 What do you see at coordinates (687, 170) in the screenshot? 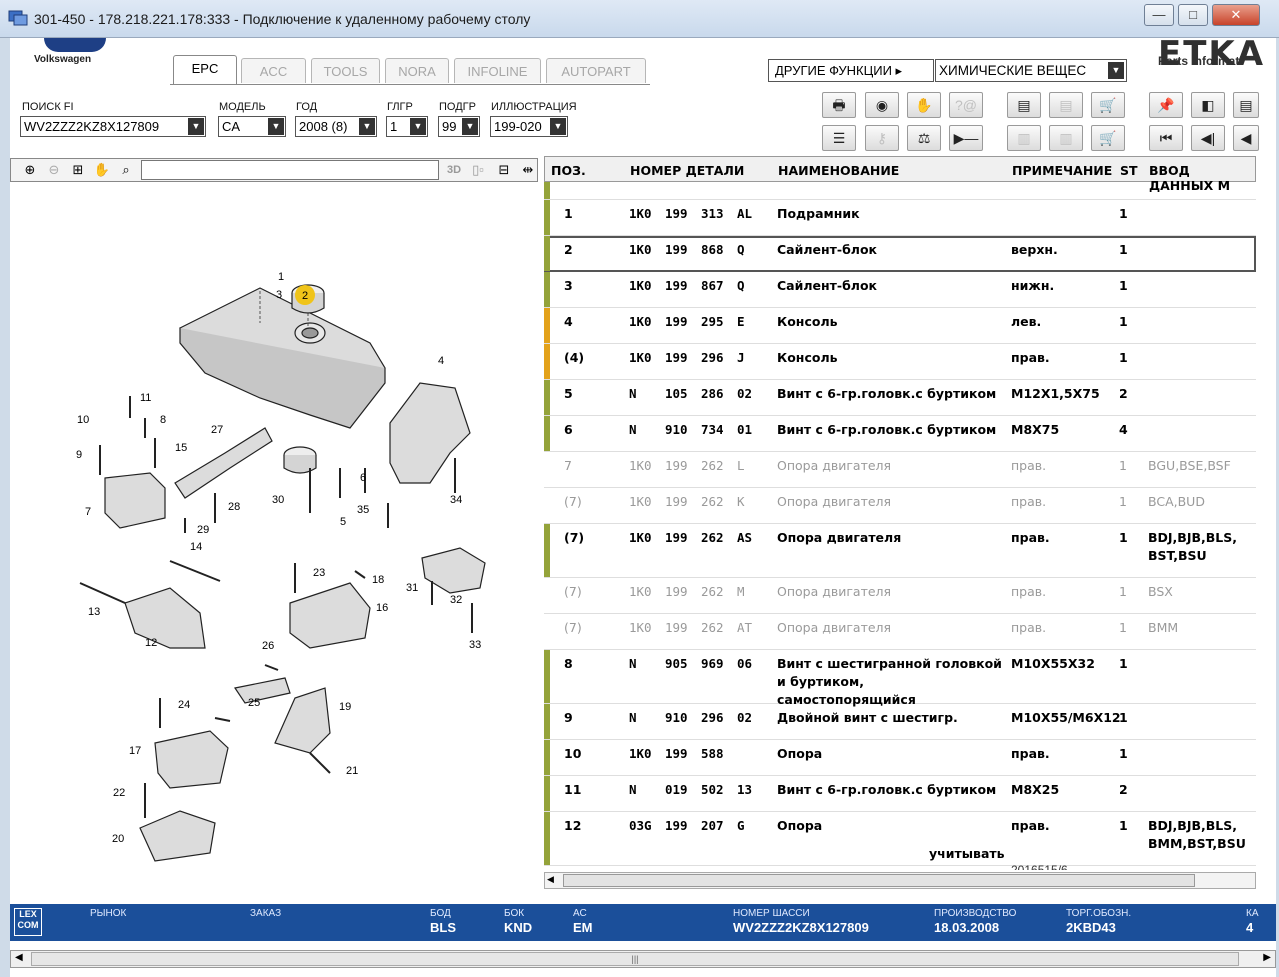
I see `col-part: НОМЕР ДЕТАЛИ` at bounding box center [687, 170].